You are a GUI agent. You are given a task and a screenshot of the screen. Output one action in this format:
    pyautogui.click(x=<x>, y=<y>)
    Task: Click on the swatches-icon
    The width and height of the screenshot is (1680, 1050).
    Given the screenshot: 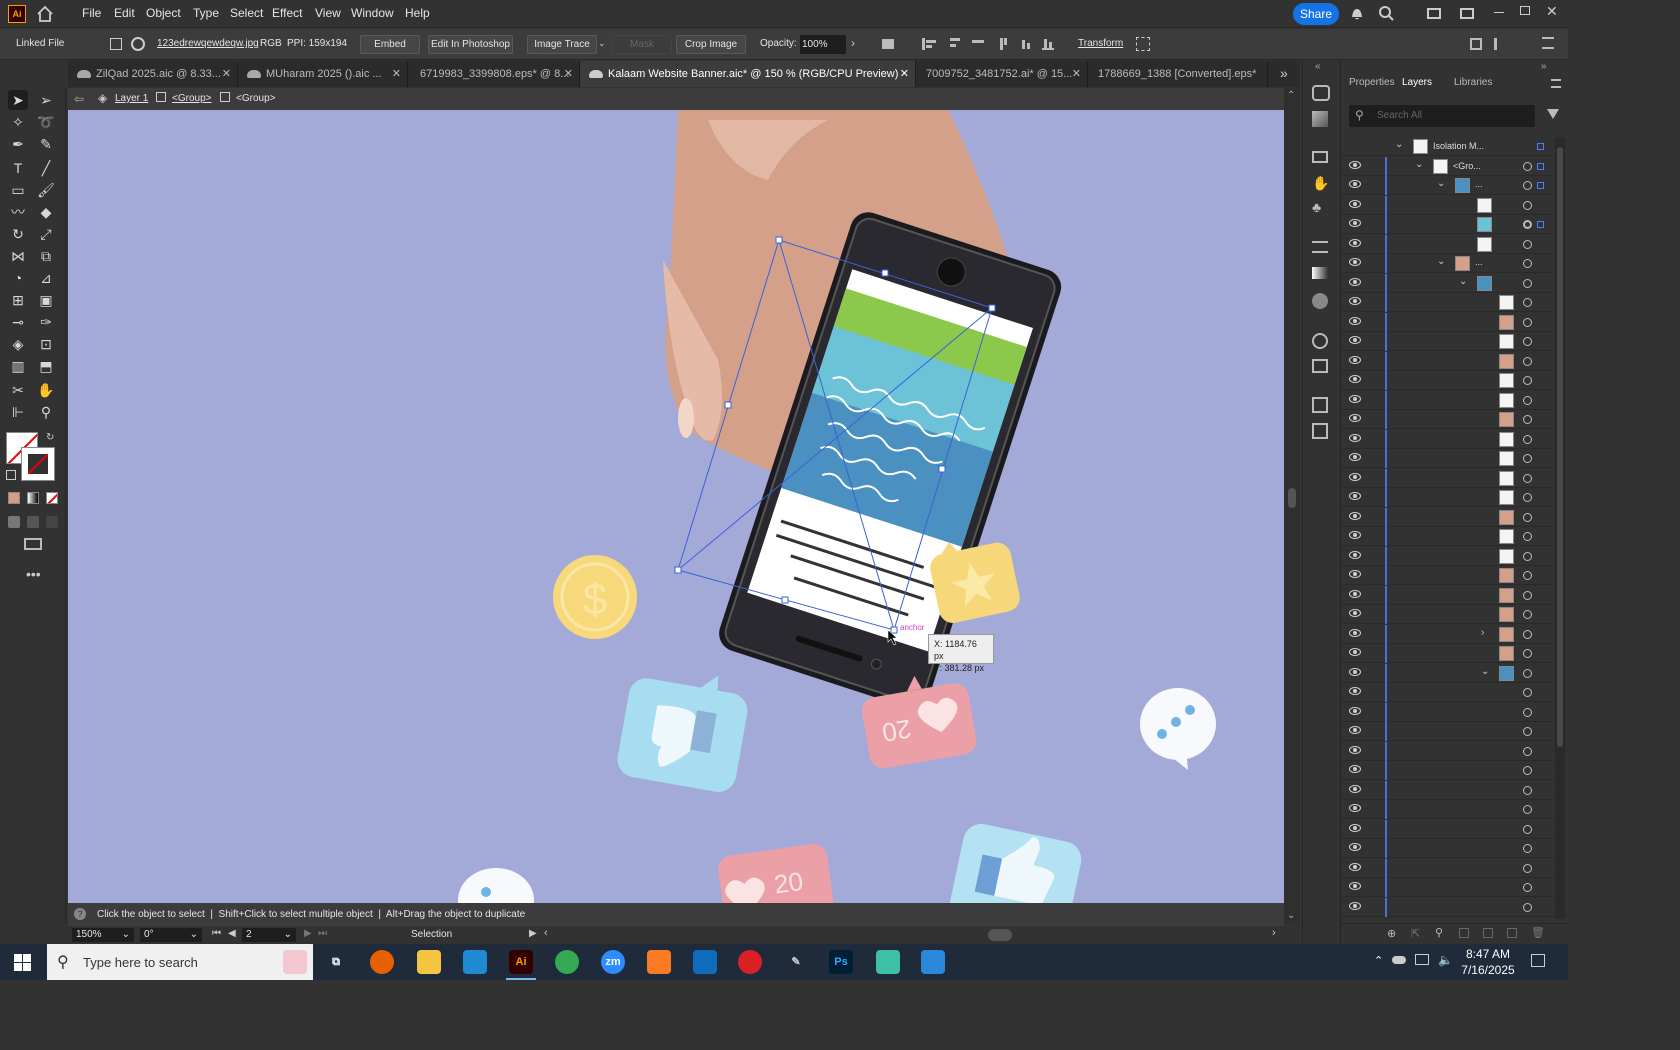 What is the action you would take?
    pyautogui.click(x=1320, y=157)
    